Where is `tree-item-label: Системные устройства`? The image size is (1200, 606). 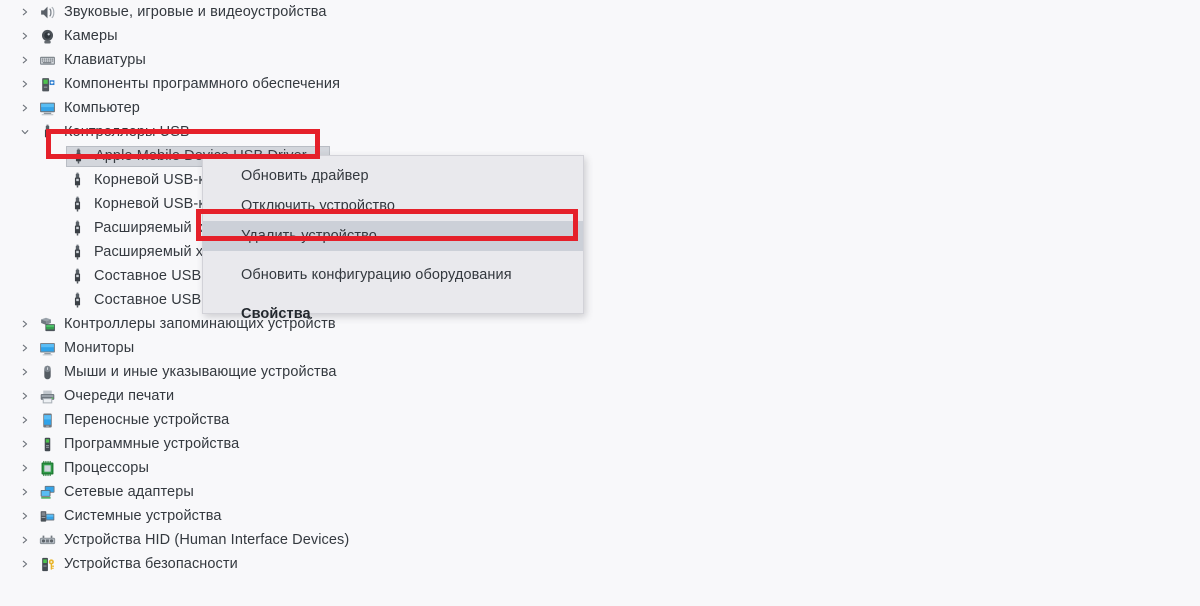 tree-item-label: Системные устройства is located at coordinates (143, 515).